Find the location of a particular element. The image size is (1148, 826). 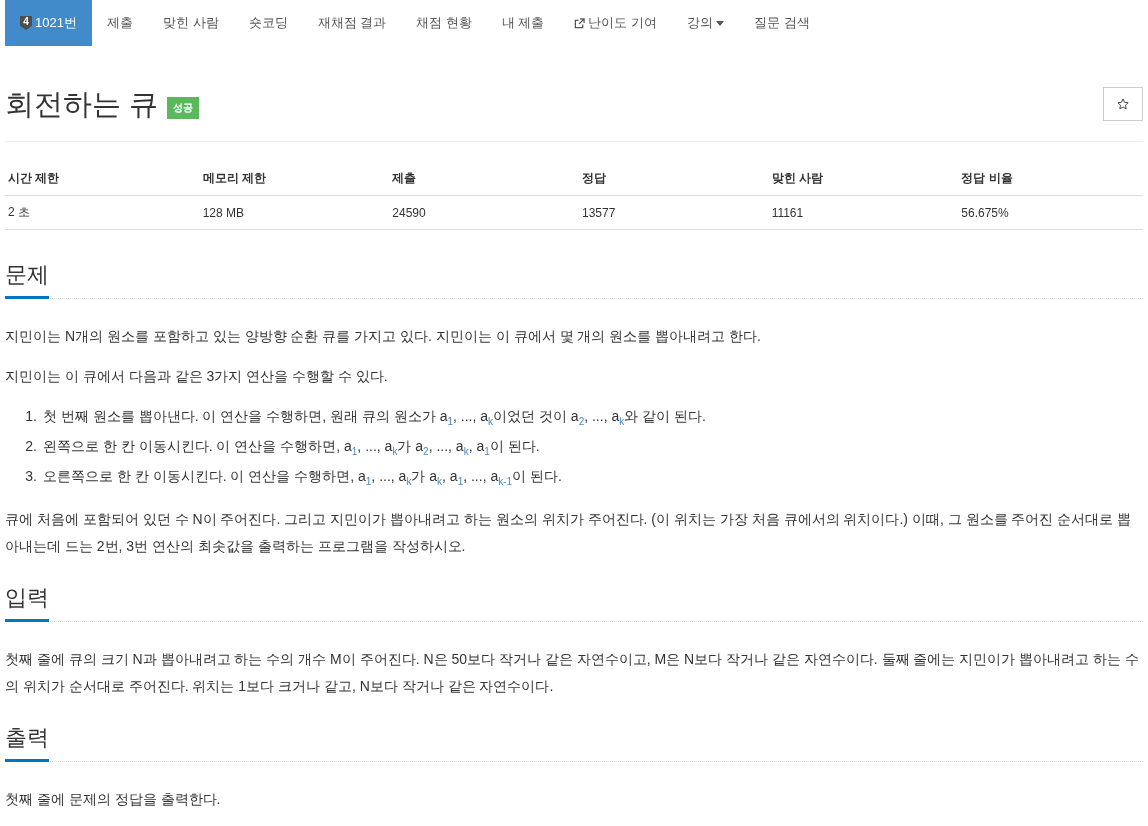

column-header: 맞힌 사람 is located at coordinates (858, 178).